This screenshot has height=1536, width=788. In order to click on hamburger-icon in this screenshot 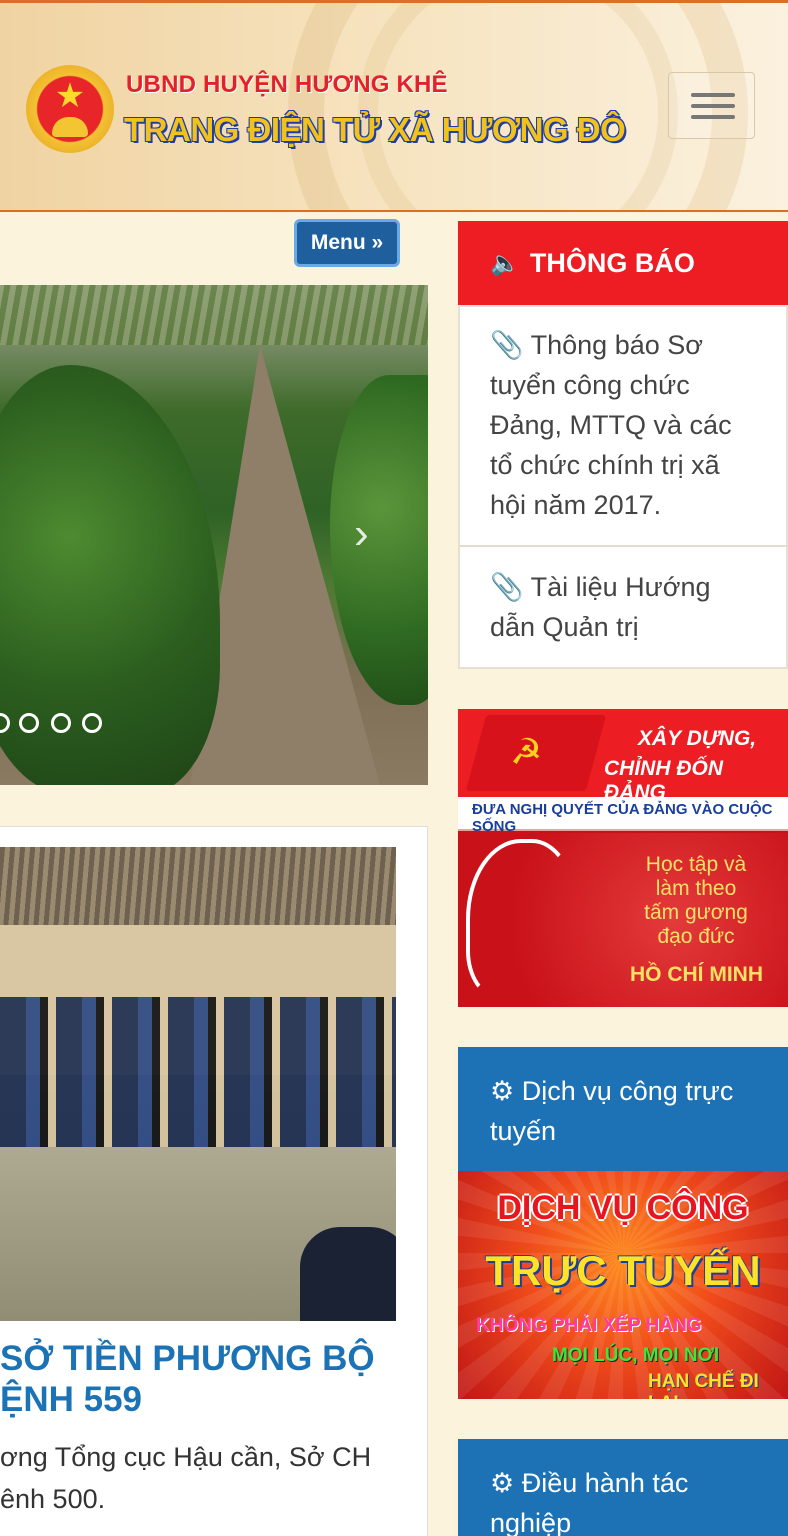, I will do `click(711, 105)`.